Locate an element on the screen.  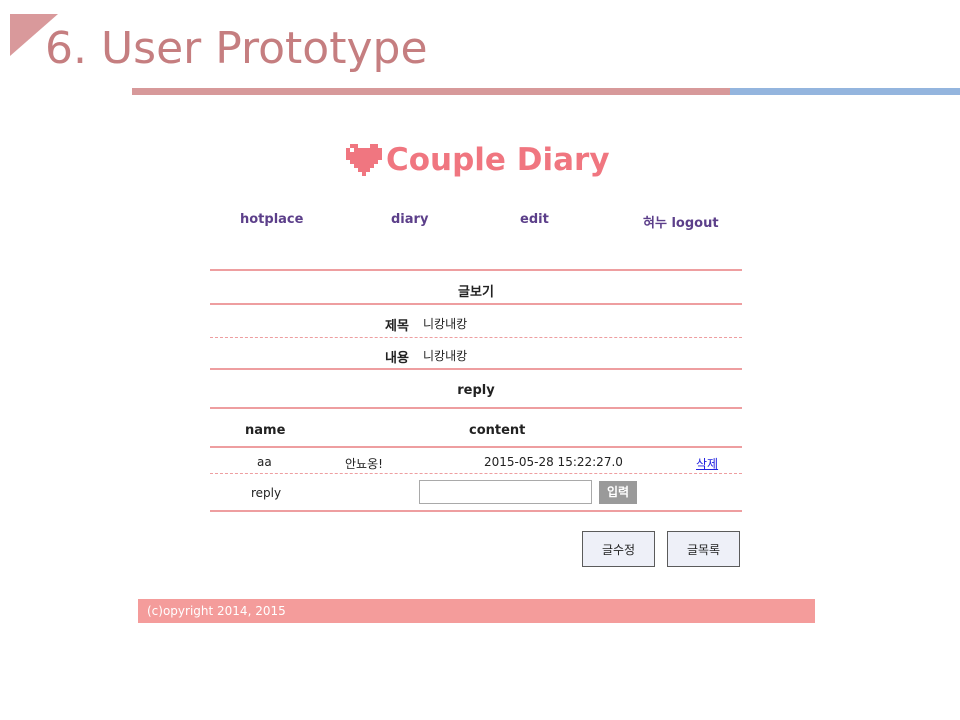
nav-diary: diary is located at coordinates (409, 219).